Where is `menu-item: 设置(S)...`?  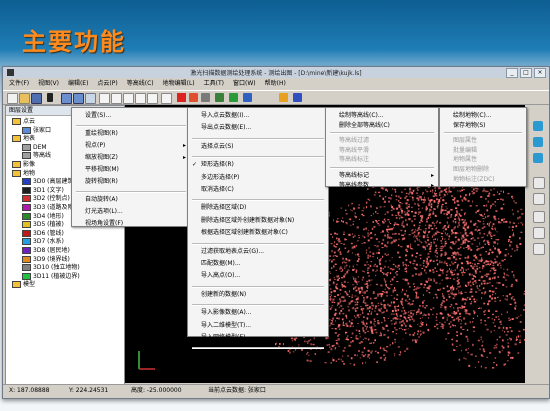
menu-item: 设置(S)... is located at coordinates (131, 116).